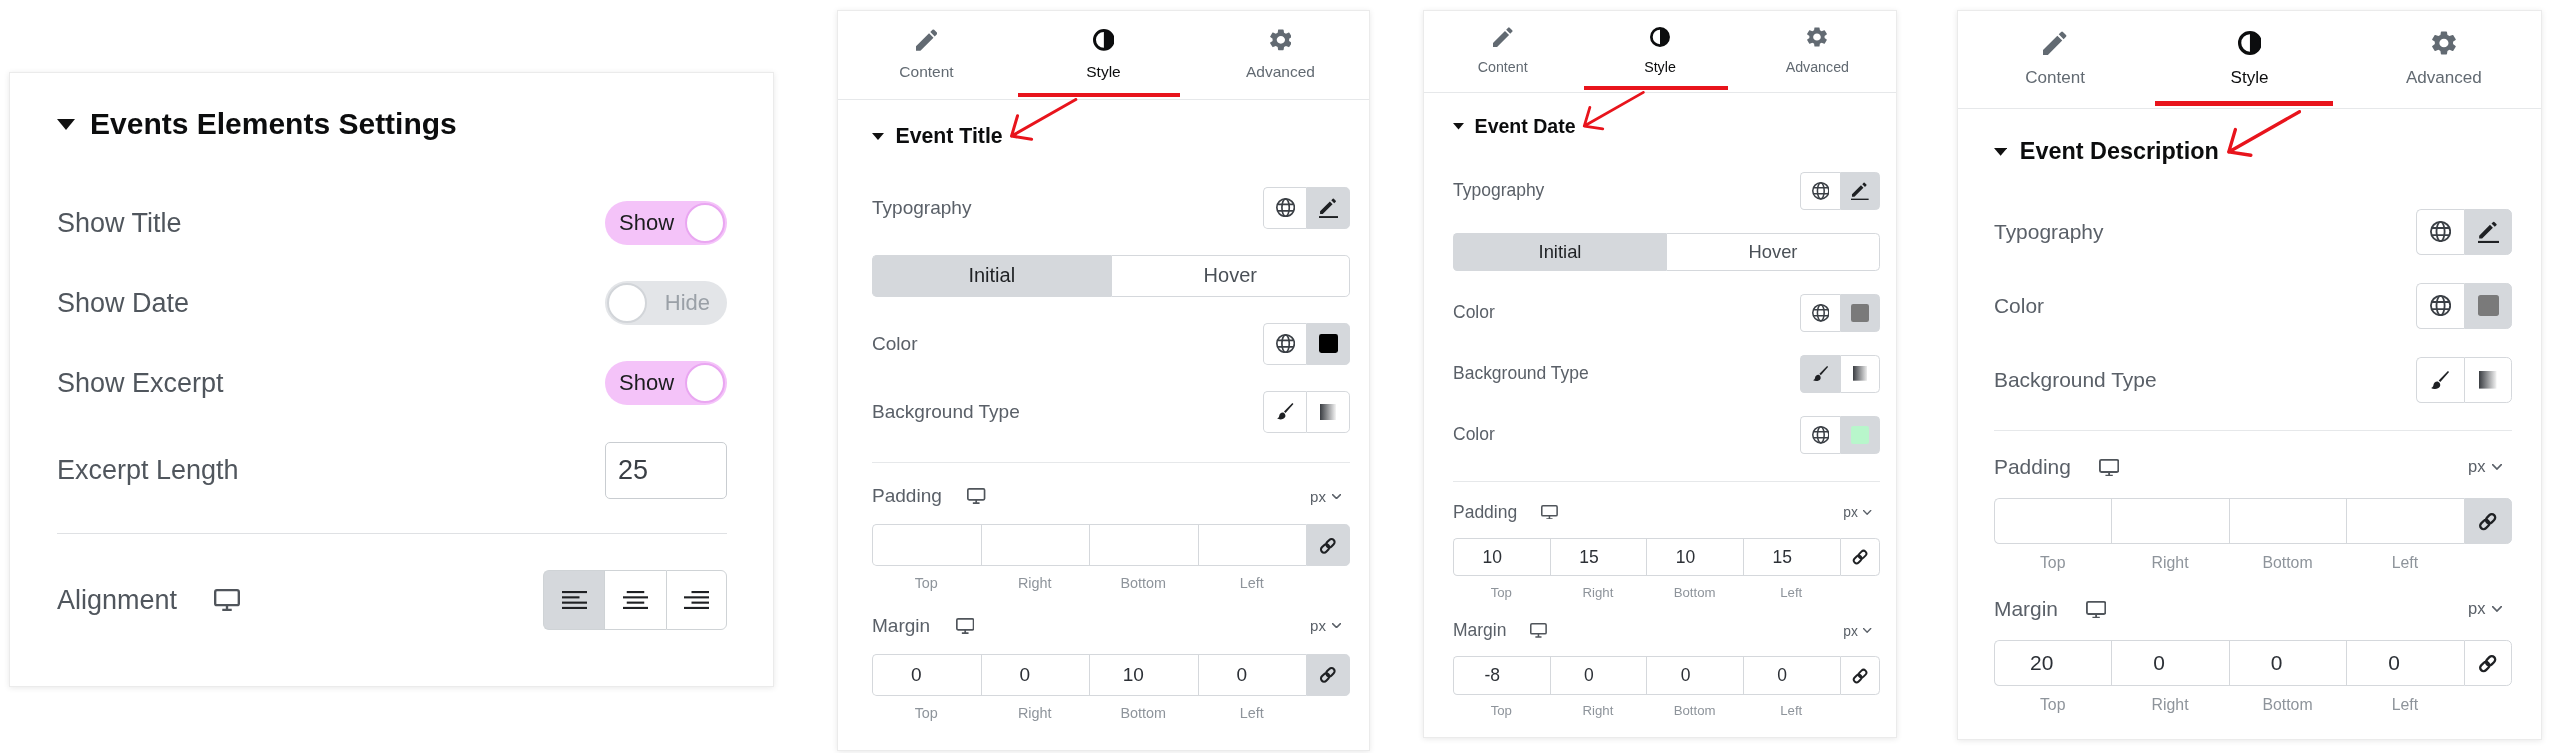 The height and width of the screenshot is (753, 2560). Describe the element at coordinates (1499, 191) in the screenshot. I see `control-label: Typography` at that location.